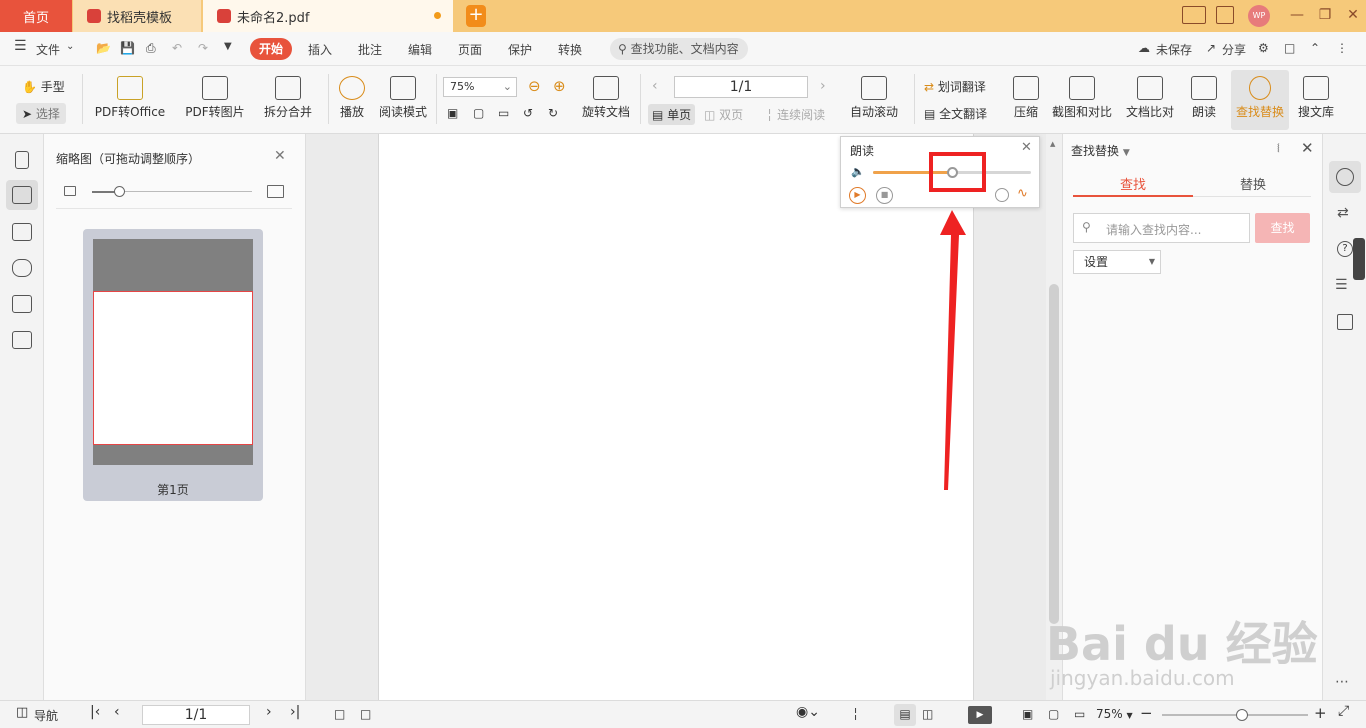  Describe the element at coordinates (1026, 147) in the screenshot. I see `close-popup-icon: ✕` at that location.